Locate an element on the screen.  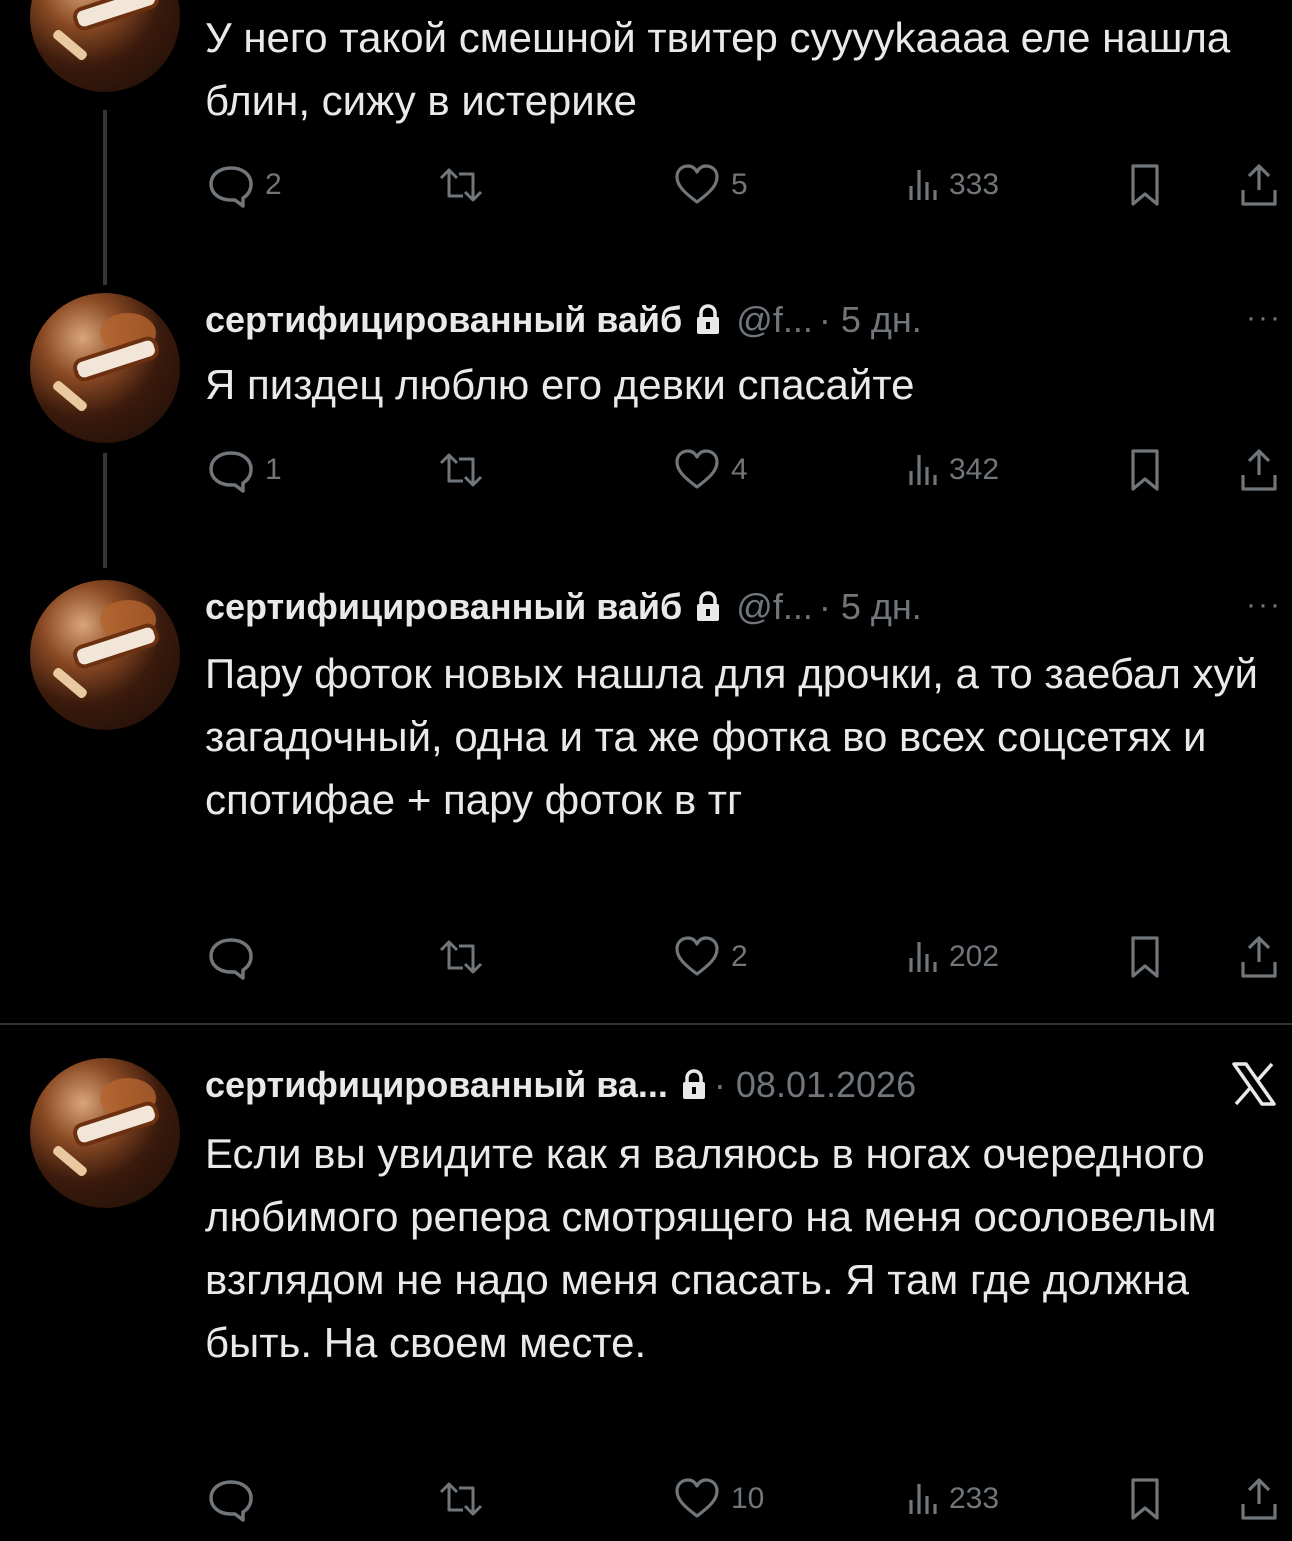
like-button: 10 is located at coordinates (717, 1499).